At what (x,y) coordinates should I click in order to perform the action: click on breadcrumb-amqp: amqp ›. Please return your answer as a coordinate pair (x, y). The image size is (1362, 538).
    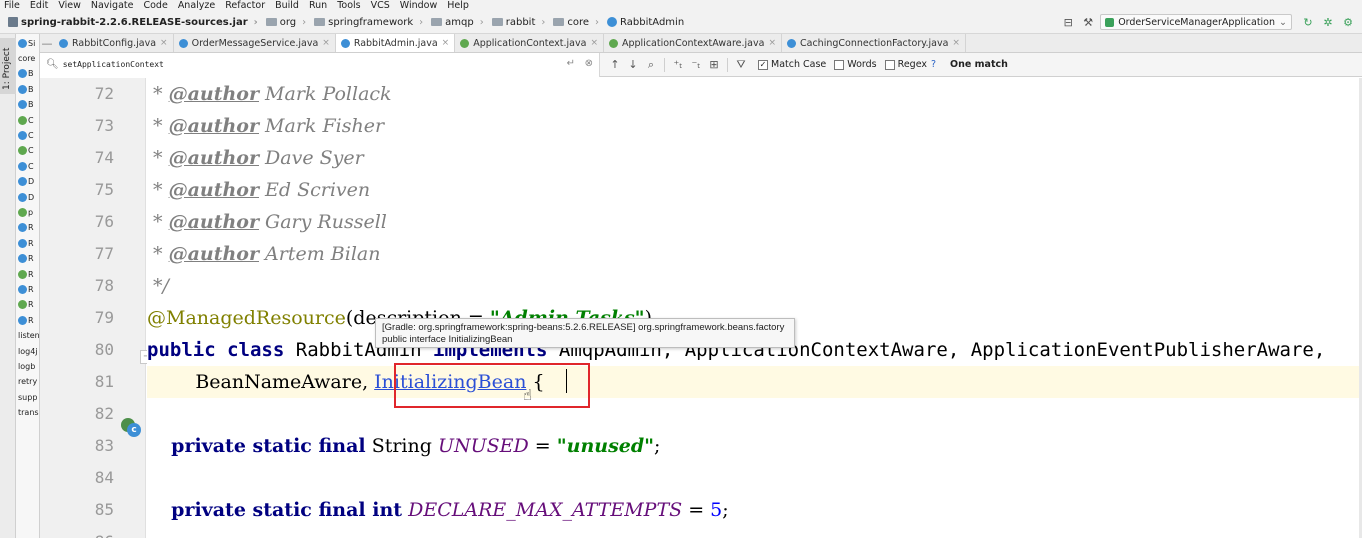
    Looking at the image, I should click on (457, 22).